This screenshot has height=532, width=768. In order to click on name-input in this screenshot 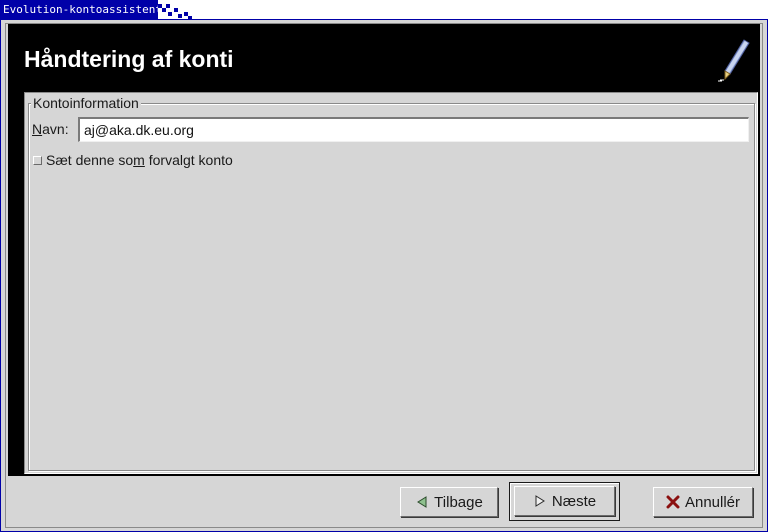, I will do `click(413, 129)`.